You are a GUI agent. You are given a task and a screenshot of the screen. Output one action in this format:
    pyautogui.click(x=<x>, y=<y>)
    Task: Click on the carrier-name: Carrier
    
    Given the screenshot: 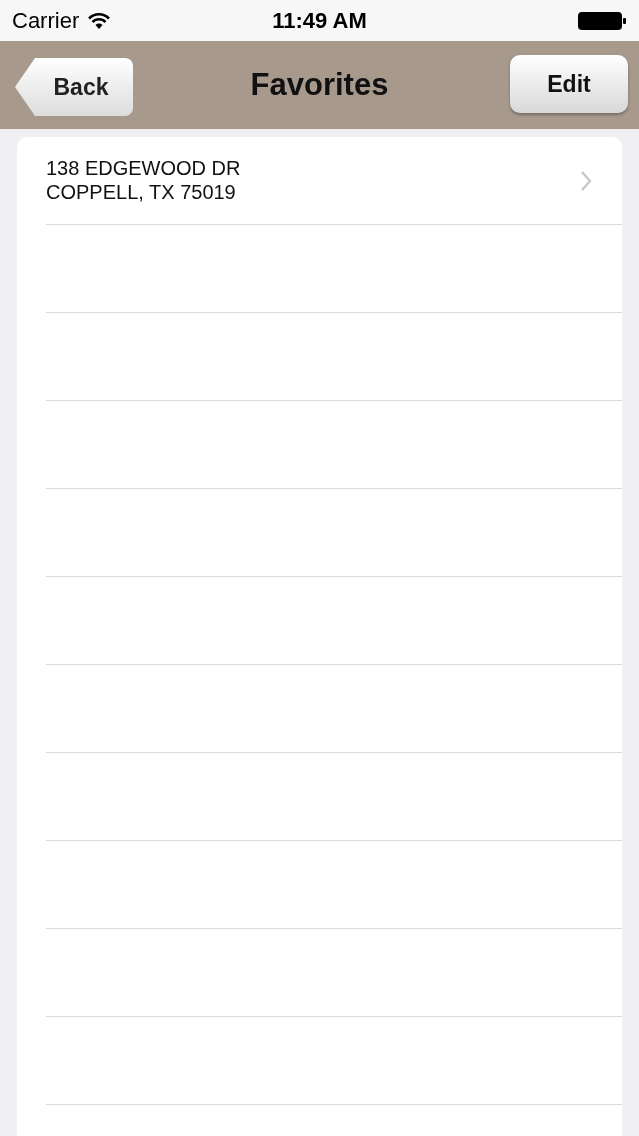 What is the action you would take?
    pyautogui.click(x=46, y=20)
    